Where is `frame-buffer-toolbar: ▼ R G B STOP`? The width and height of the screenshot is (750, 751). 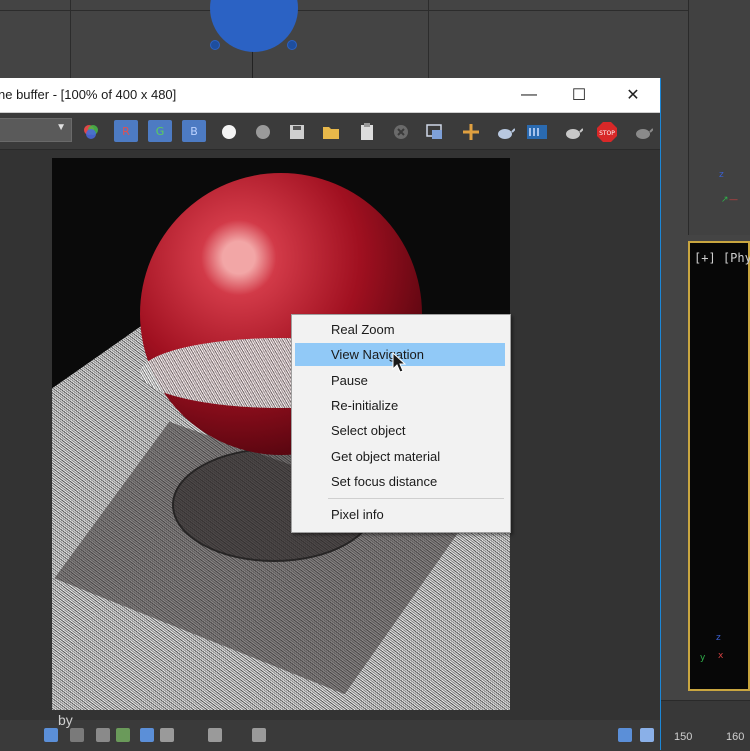
frame-buffer-toolbar: ▼ R G B STOP is located at coordinates (330, 131).